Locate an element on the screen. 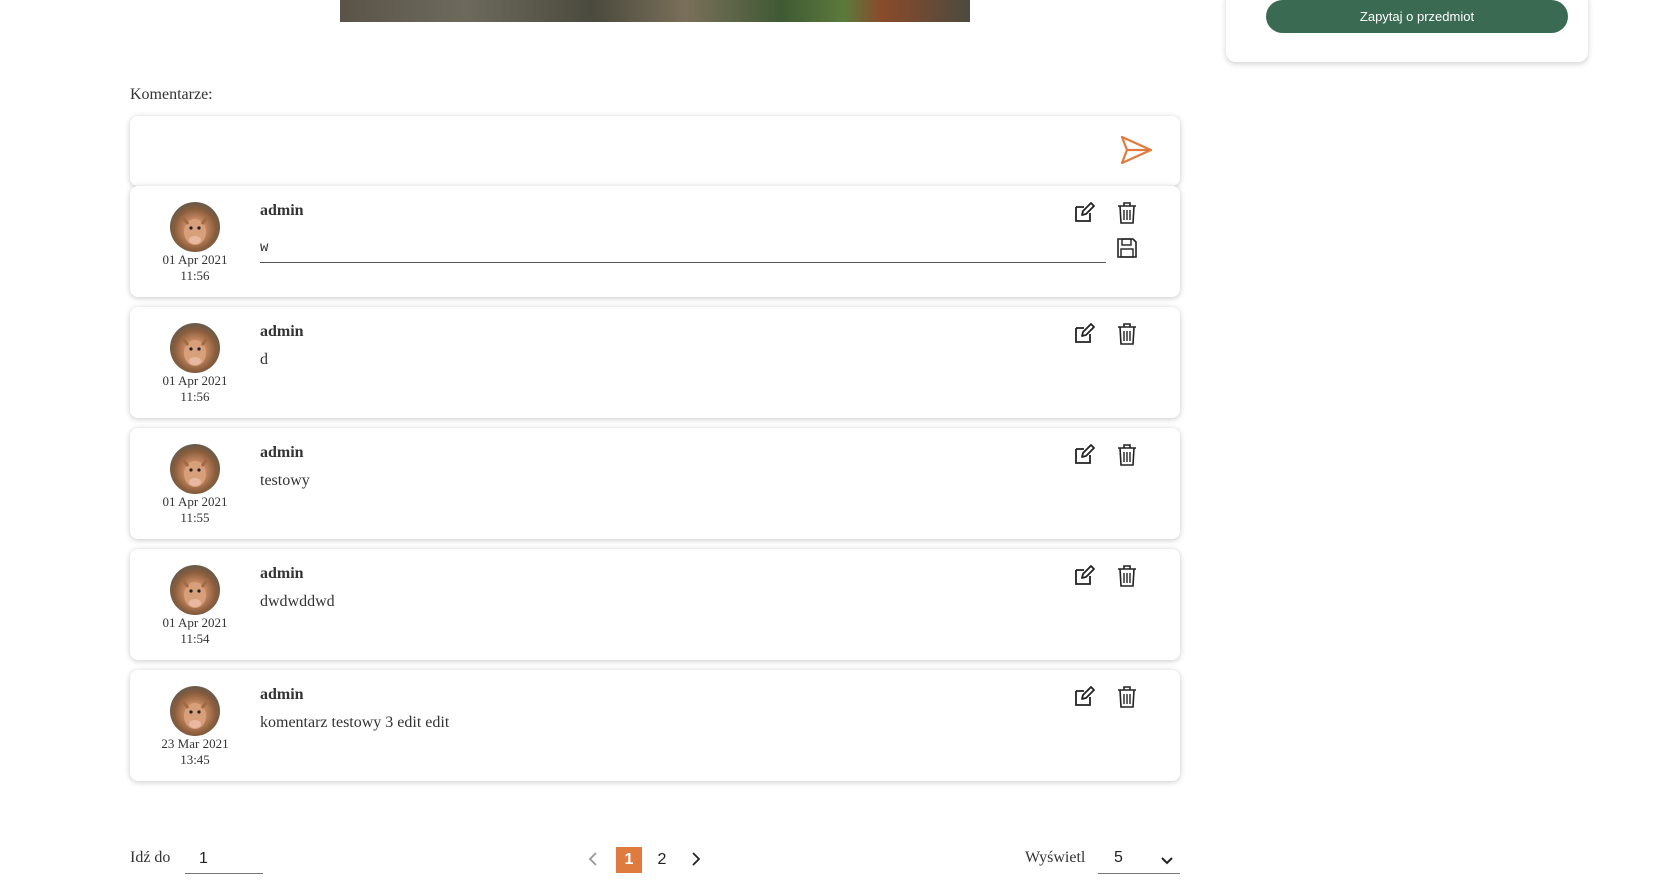  comment-card: 01 Apr 2021 11:56 admin d is located at coordinates (655, 362).